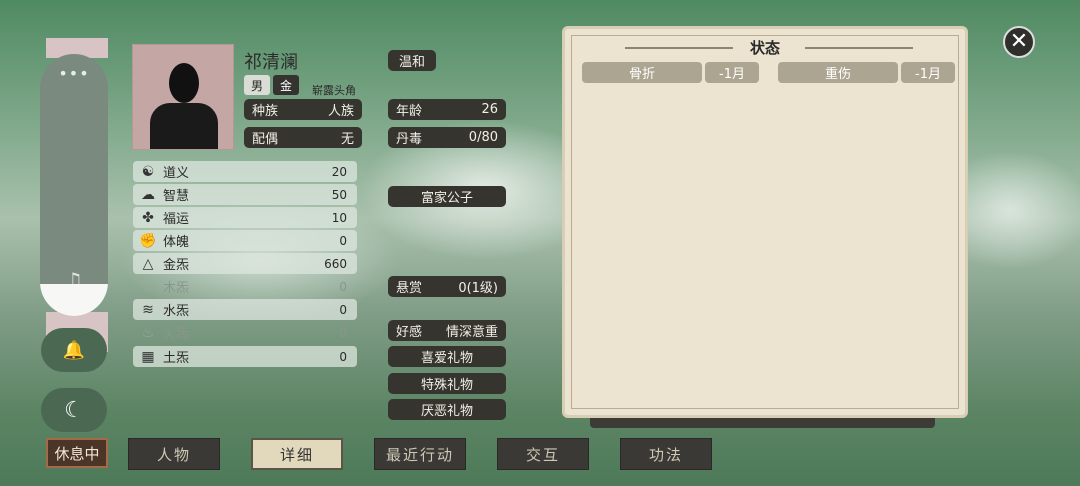  Describe the element at coordinates (148, 240) in the screenshot. I see `fist-icon: ✊` at that location.